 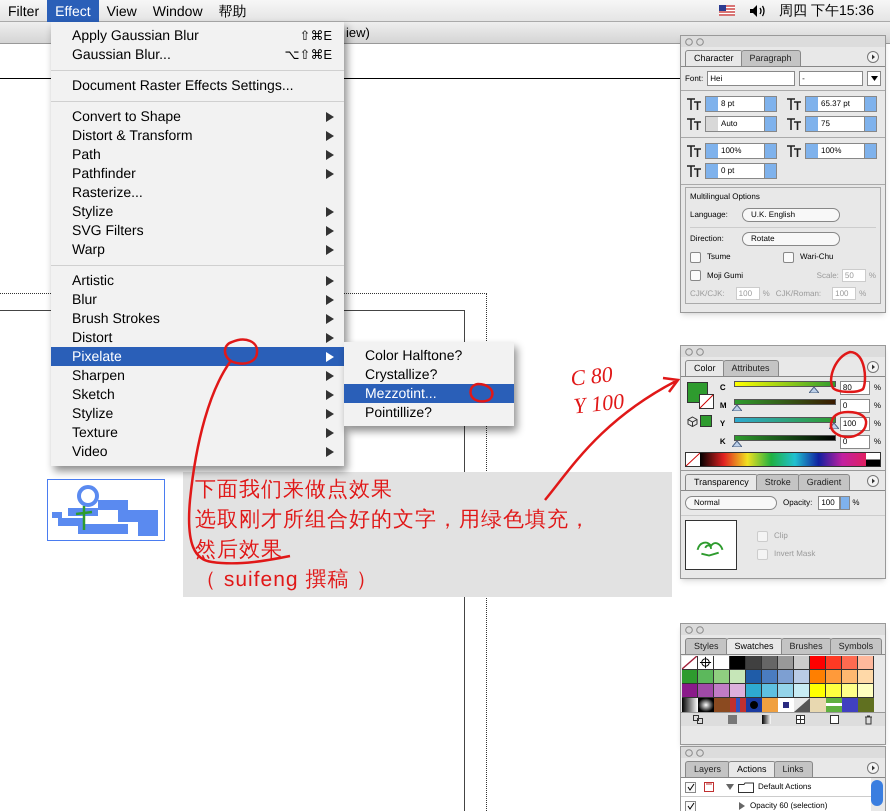 What do you see at coordinates (856, 646) in the screenshot?
I see `panel-tab: Symbols` at bounding box center [856, 646].